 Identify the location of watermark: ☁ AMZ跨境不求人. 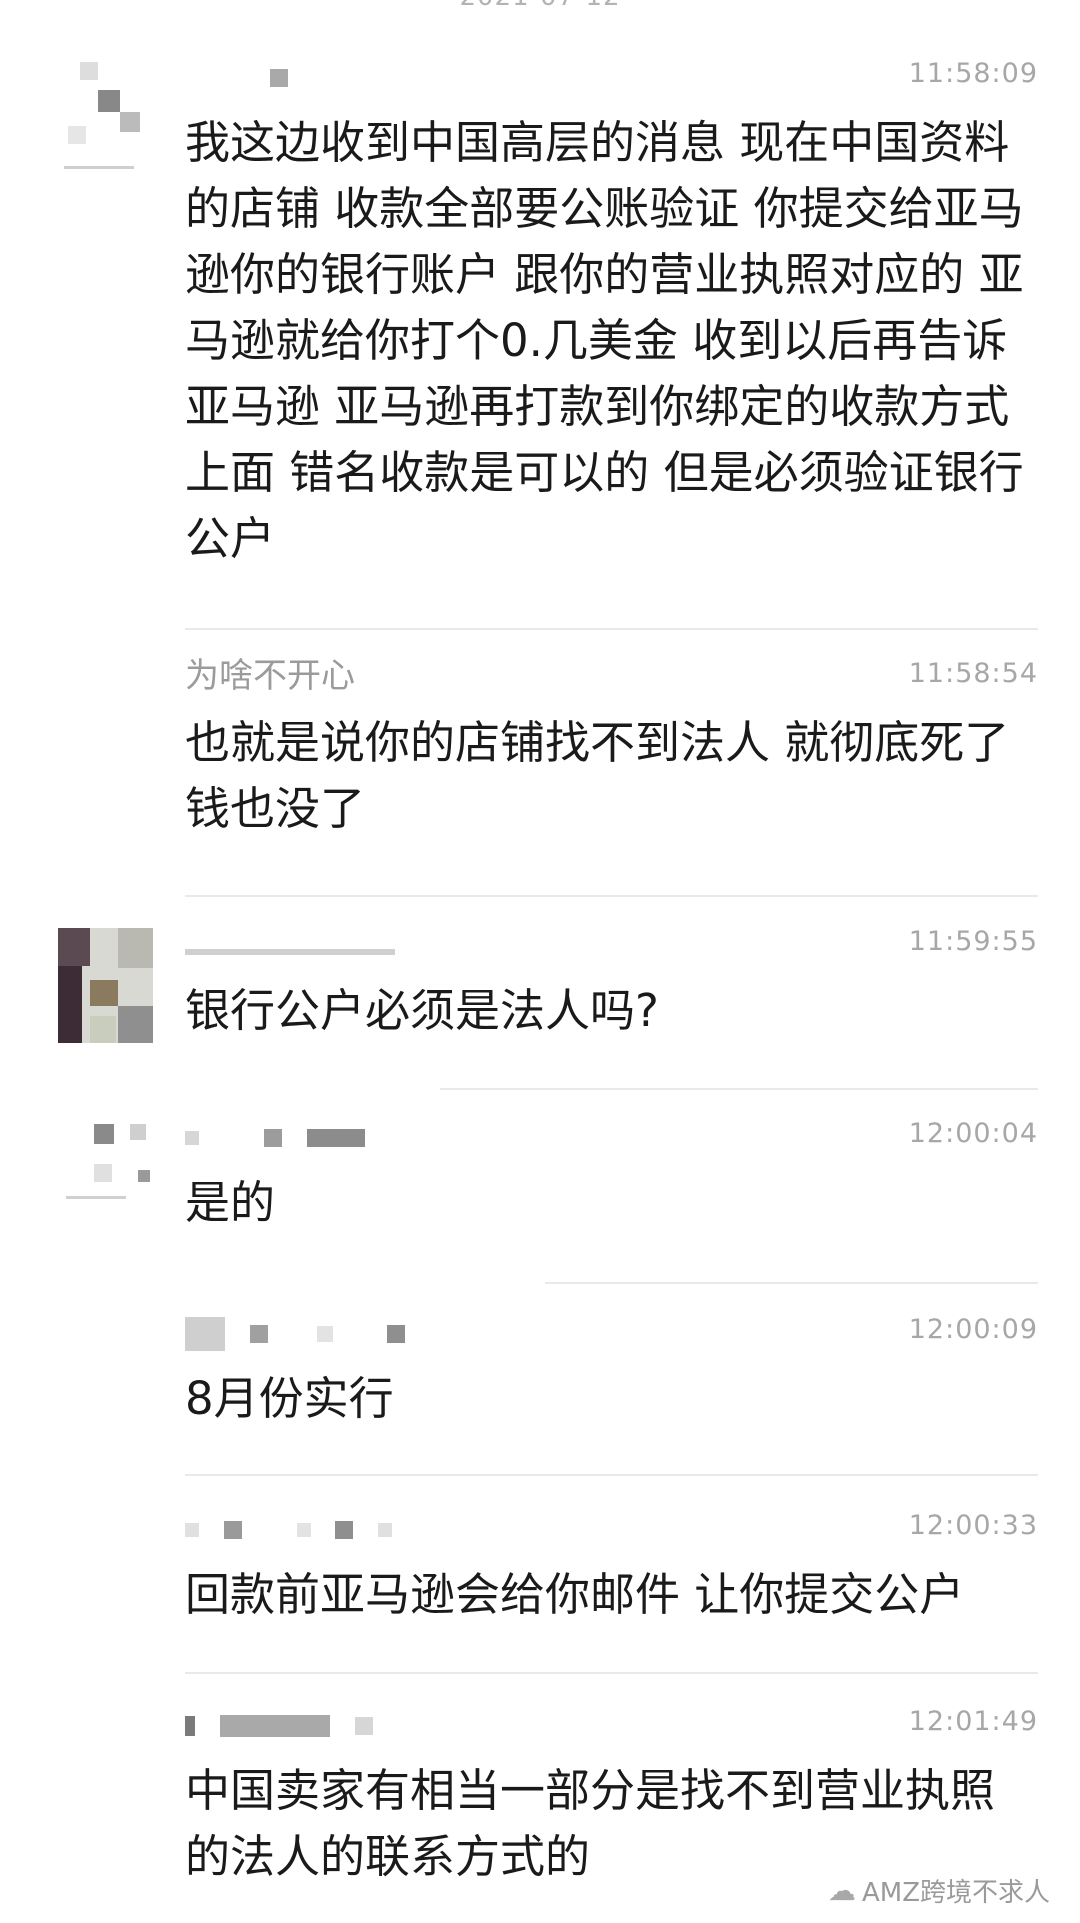
(939, 1890).